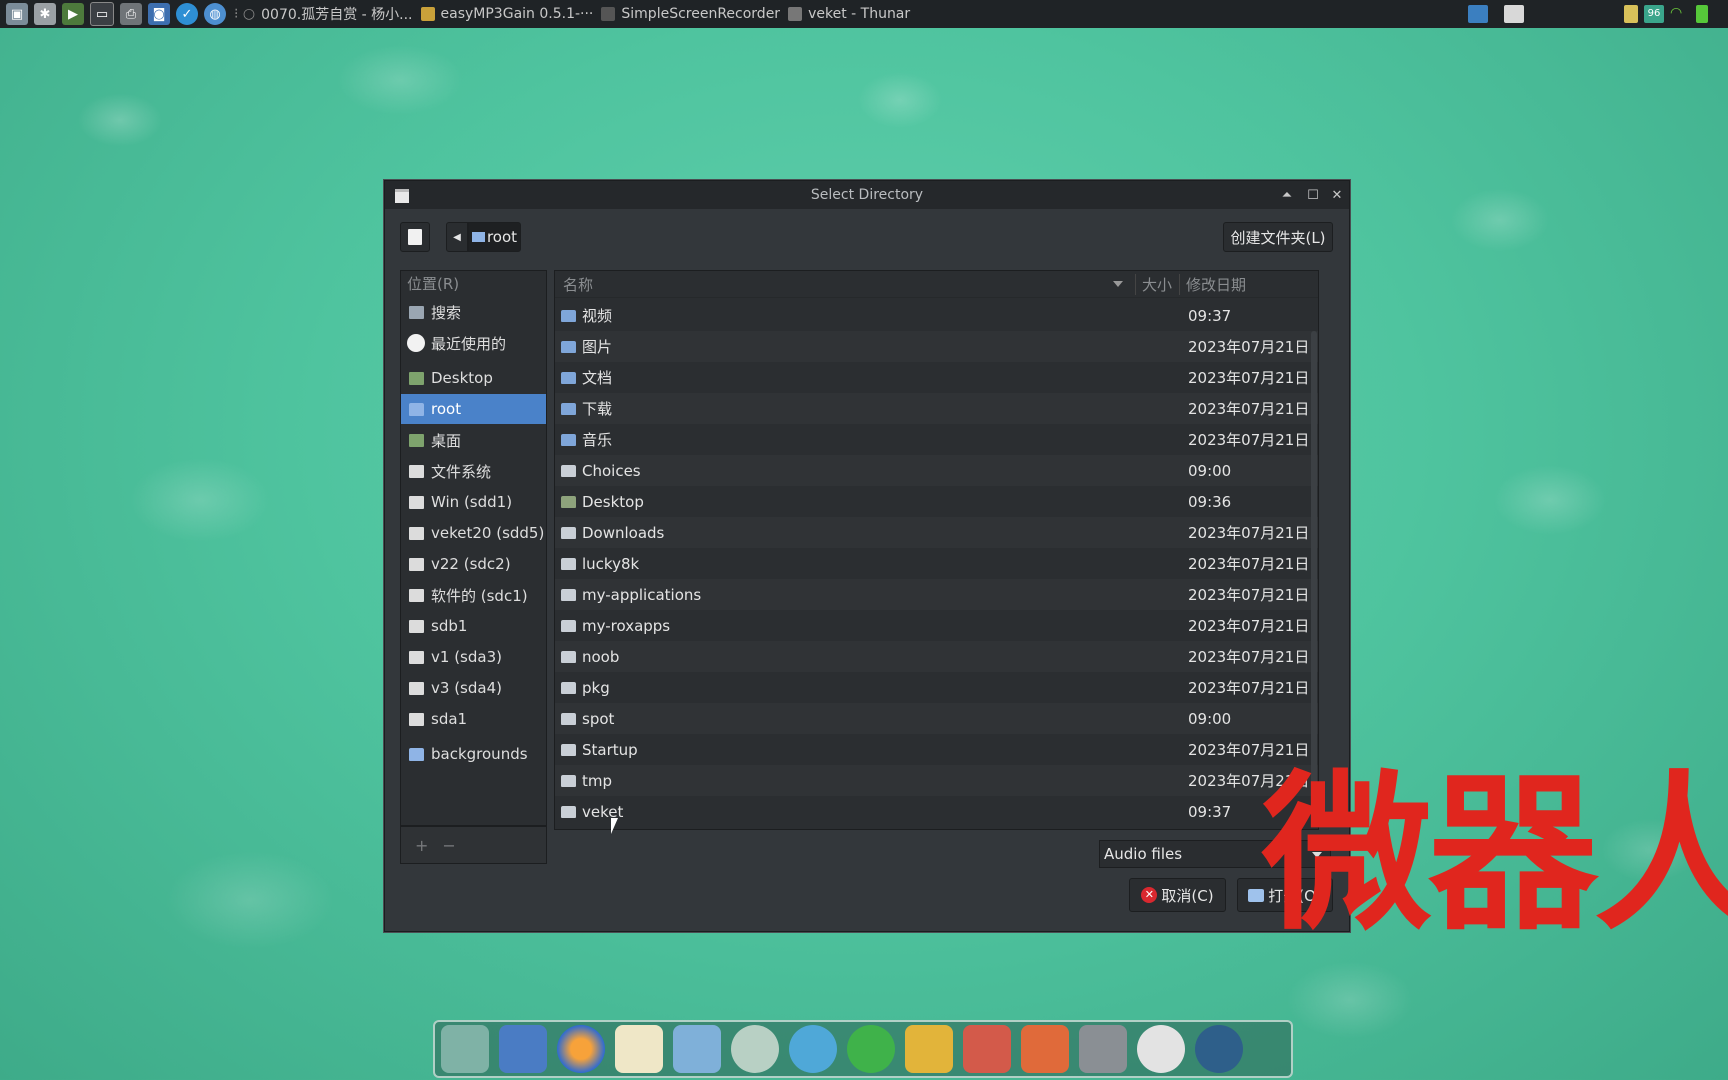 The height and width of the screenshot is (1080, 1728). What do you see at coordinates (871, 1049) in the screenshot?
I see `media-player-icon` at bounding box center [871, 1049].